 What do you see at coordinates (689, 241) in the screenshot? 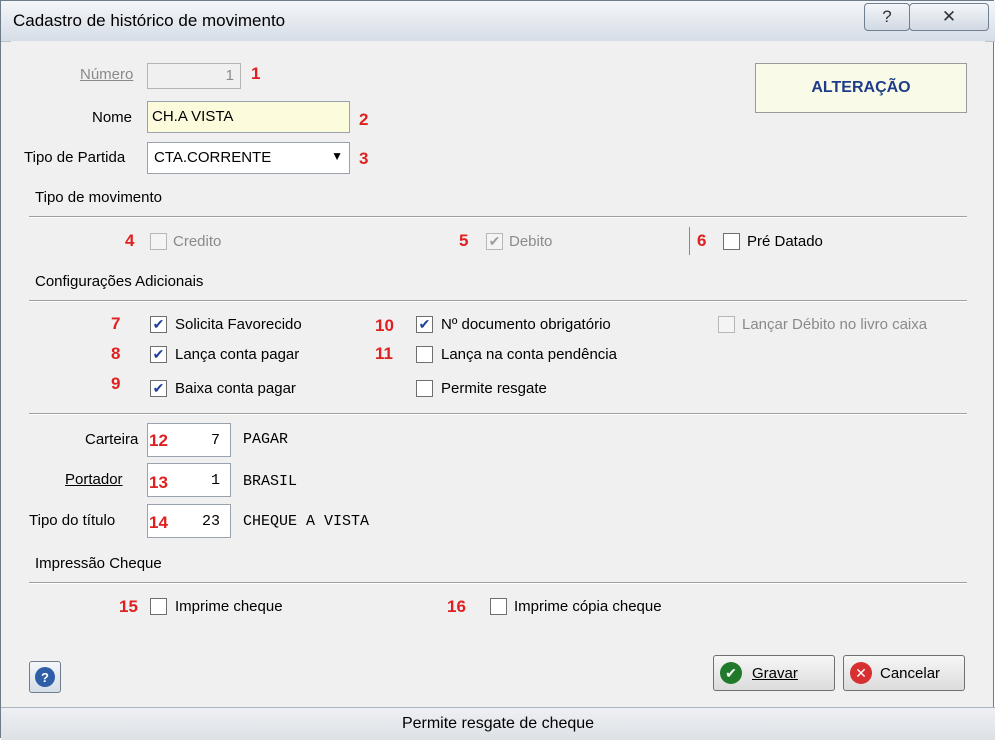
I see `vertical-divider` at bounding box center [689, 241].